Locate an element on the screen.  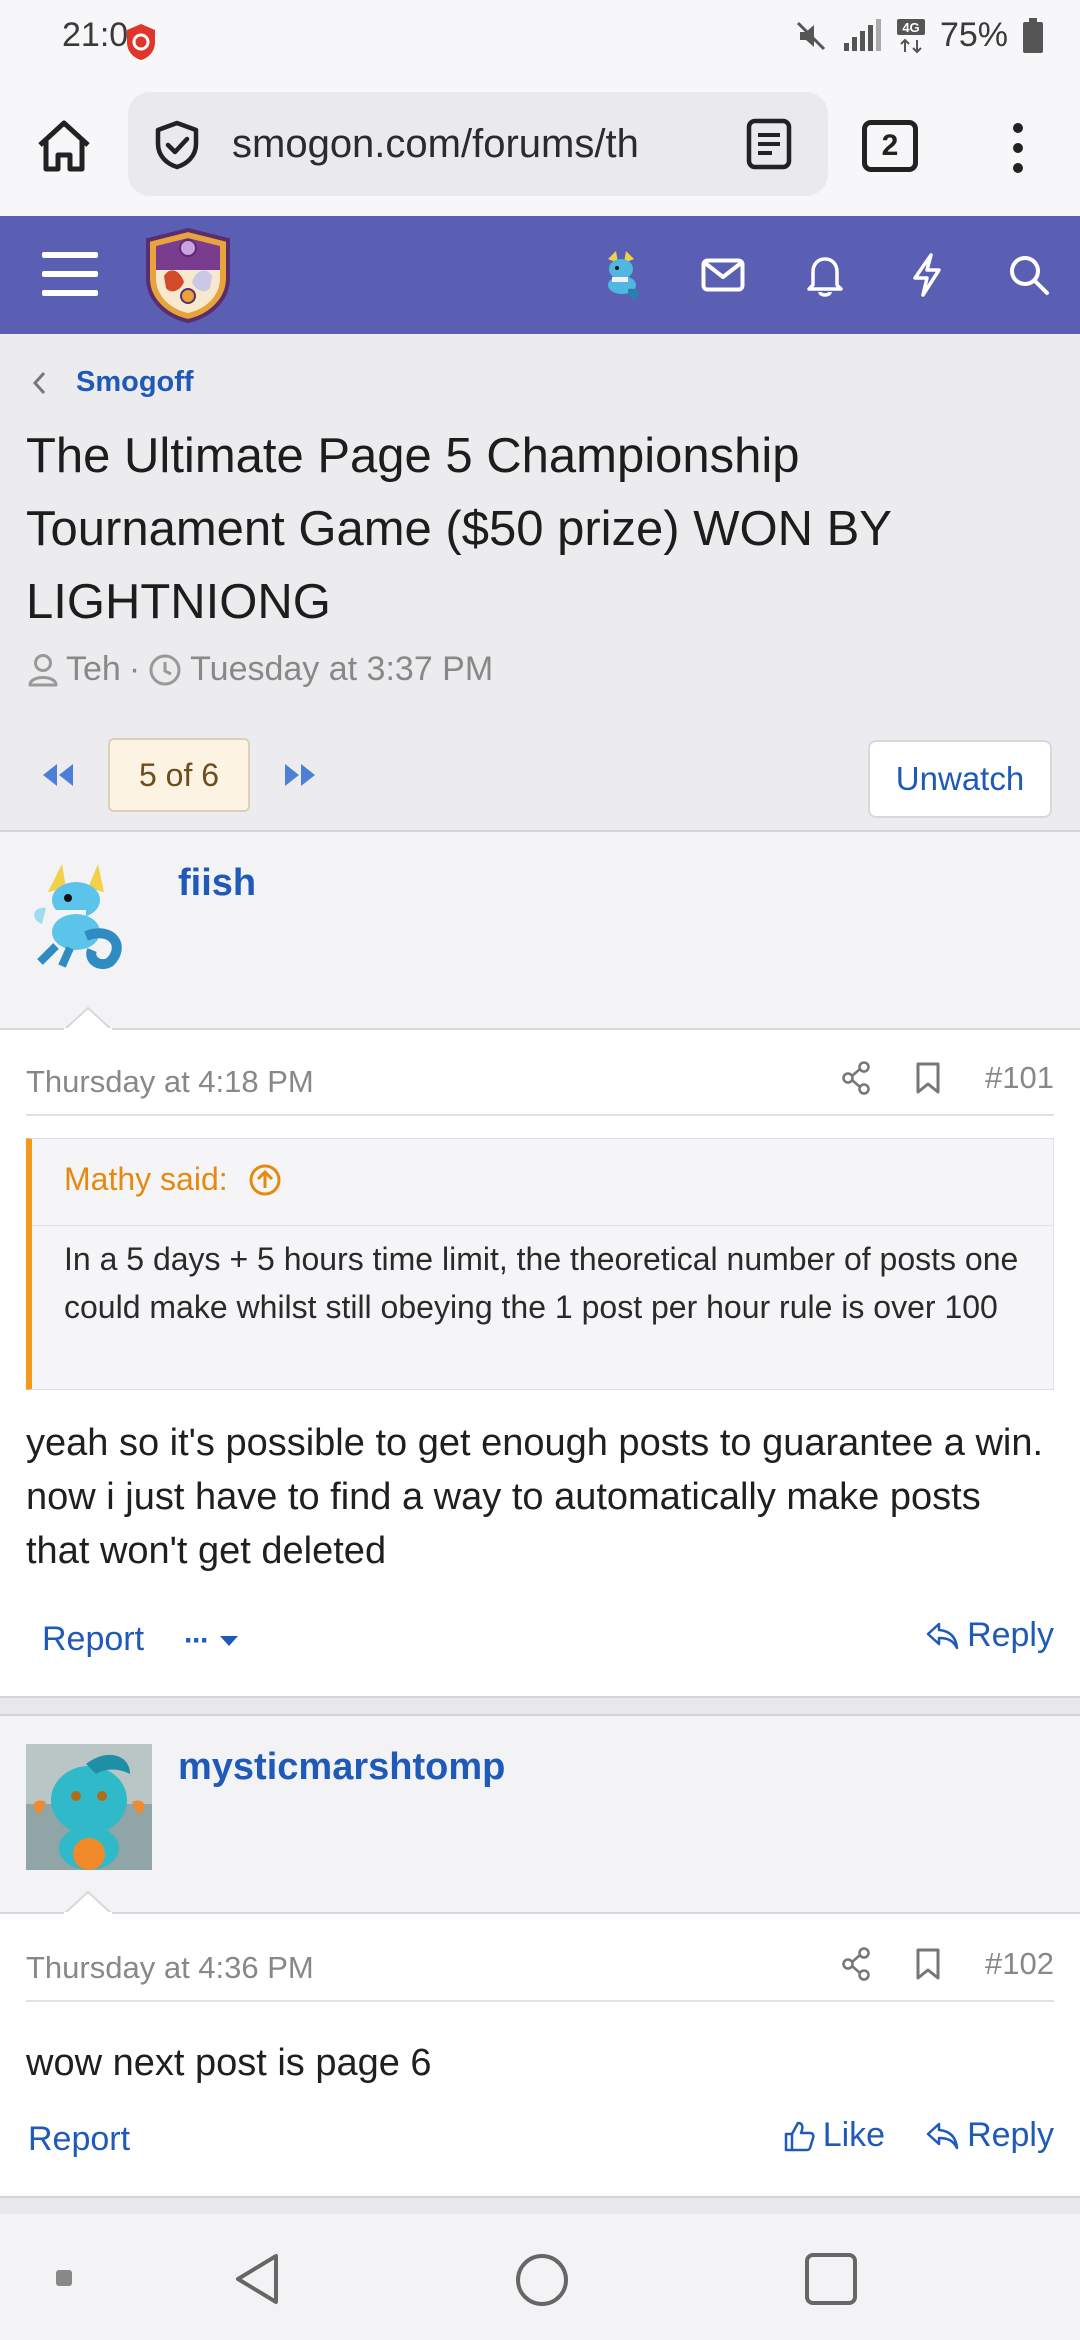
lightning-icon is located at coordinates (927, 275).